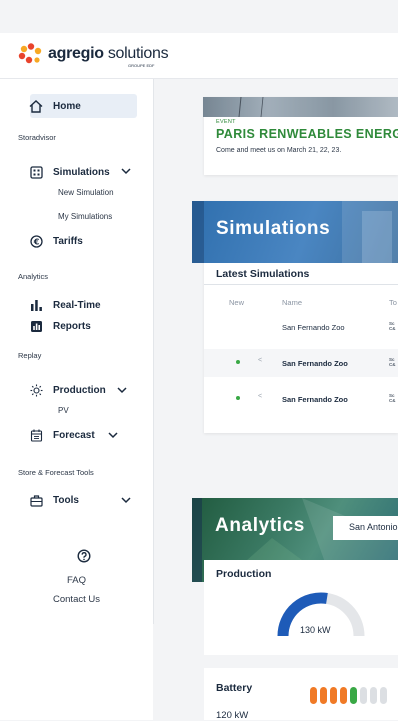  I want to click on brand-name: agregio solutions, so click(108, 53).